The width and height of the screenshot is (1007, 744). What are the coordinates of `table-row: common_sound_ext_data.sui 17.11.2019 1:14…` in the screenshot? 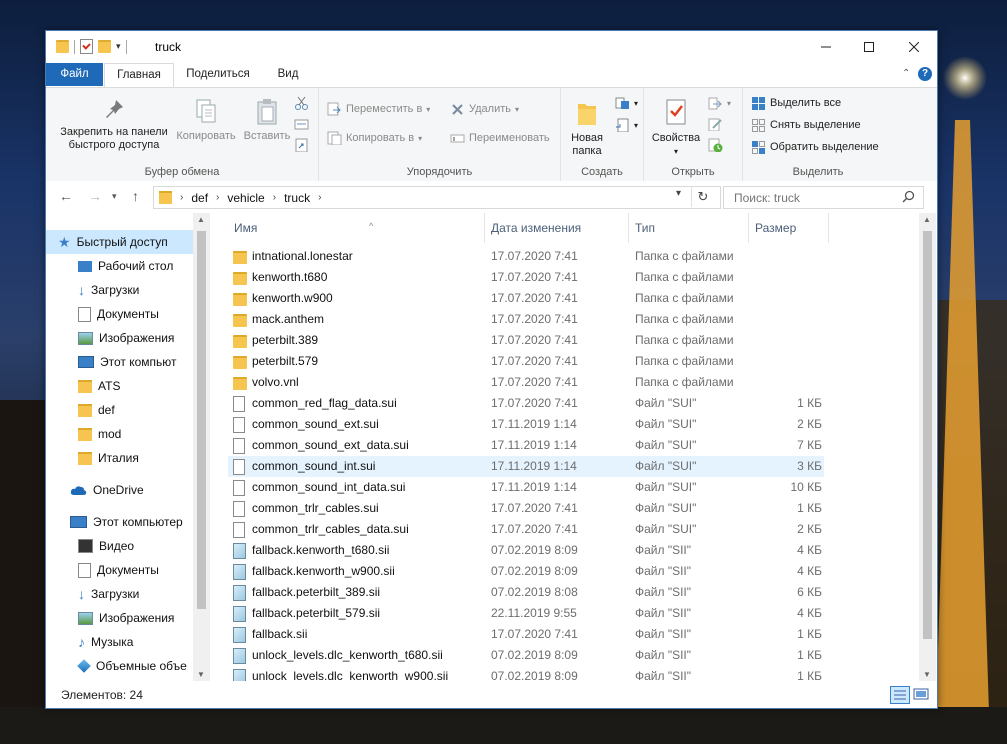 It's located at (526, 445).